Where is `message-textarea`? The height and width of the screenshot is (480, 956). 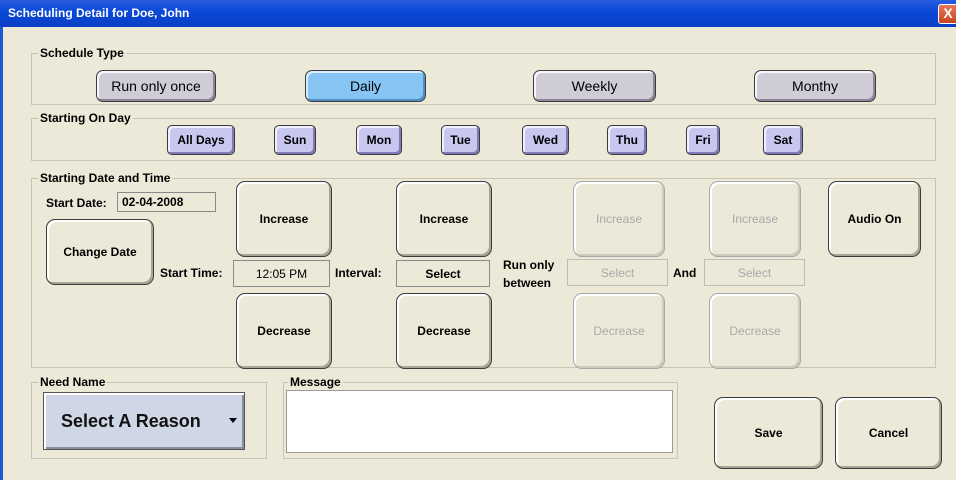 message-textarea is located at coordinates (479, 421).